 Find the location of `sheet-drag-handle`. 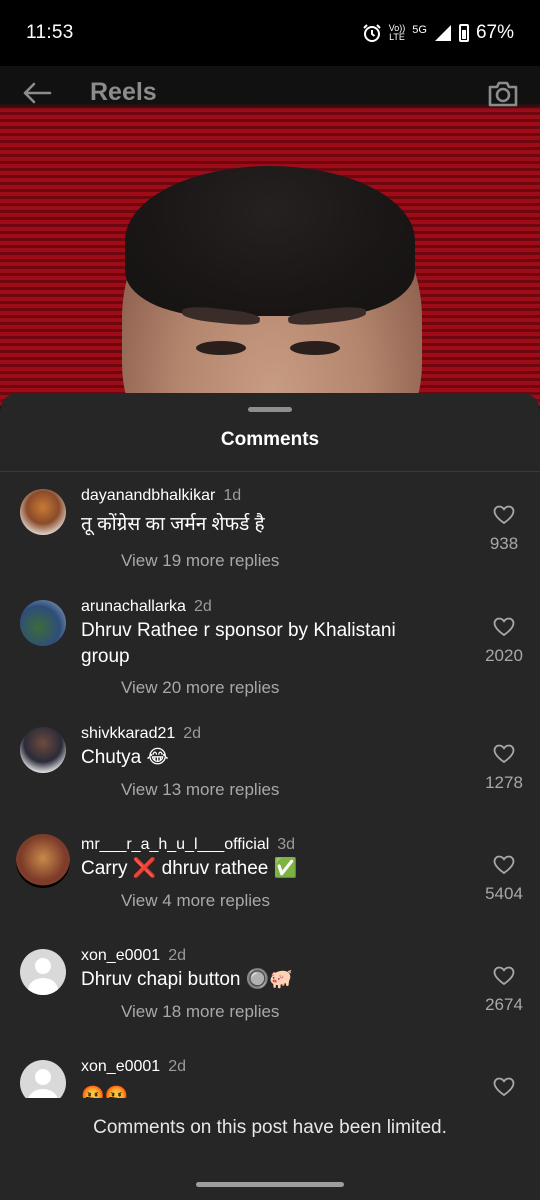

sheet-drag-handle is located at coordinates (270, 409).